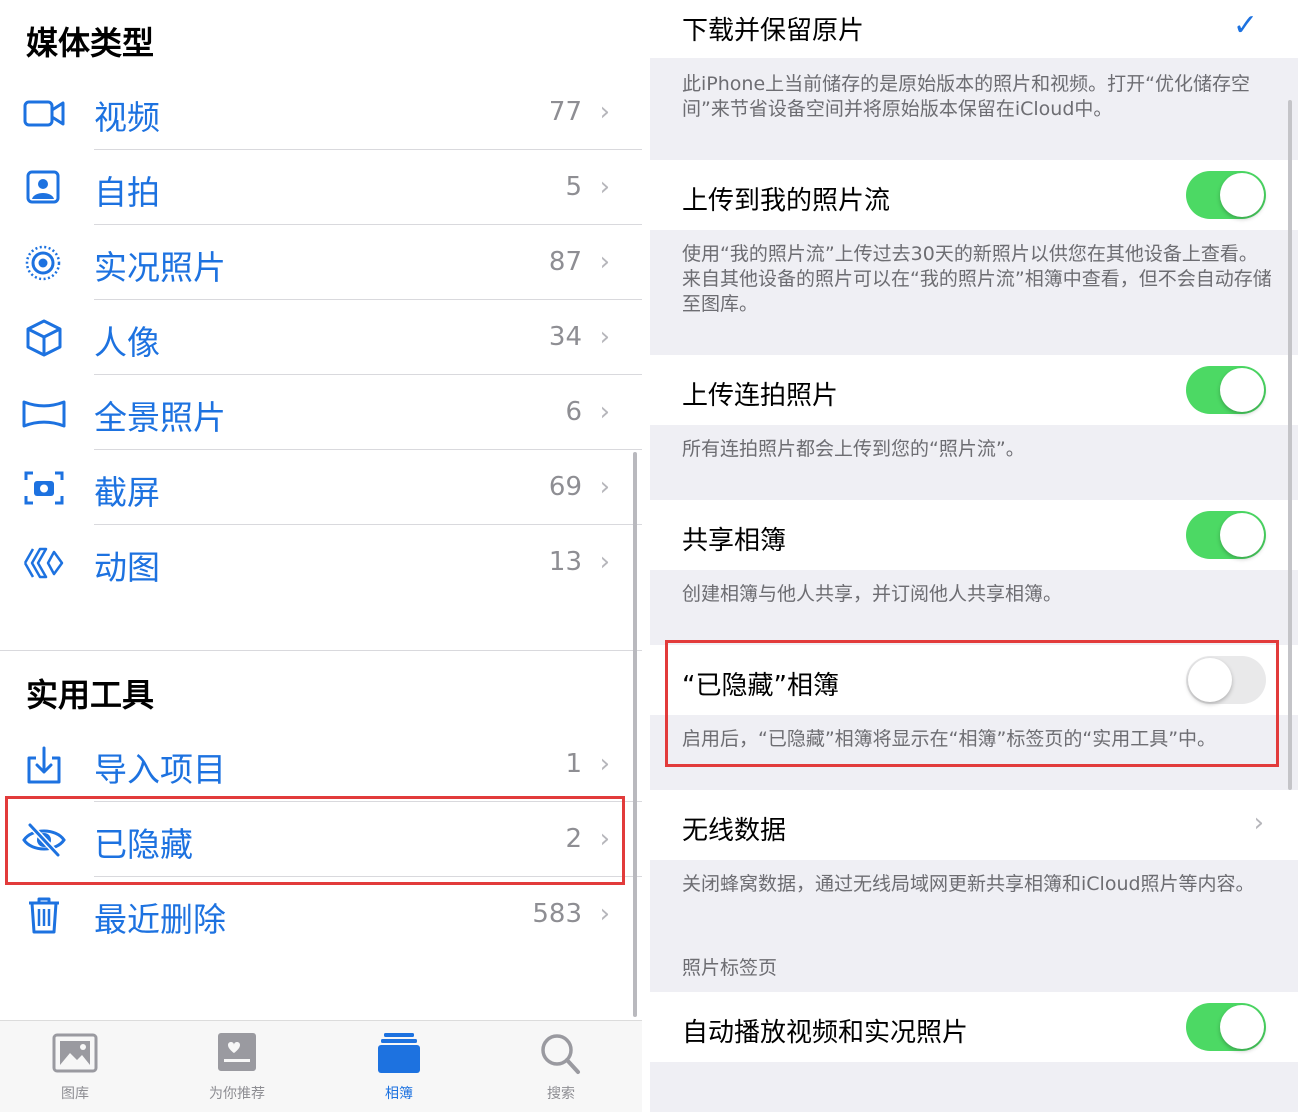 Image resolution: width=1316 pixels, height=1112 pixels. What do you see at coordinates (160, 919) in the screenshot?
I see `utility-label: 最近删除` at bounding box center [160, 919].